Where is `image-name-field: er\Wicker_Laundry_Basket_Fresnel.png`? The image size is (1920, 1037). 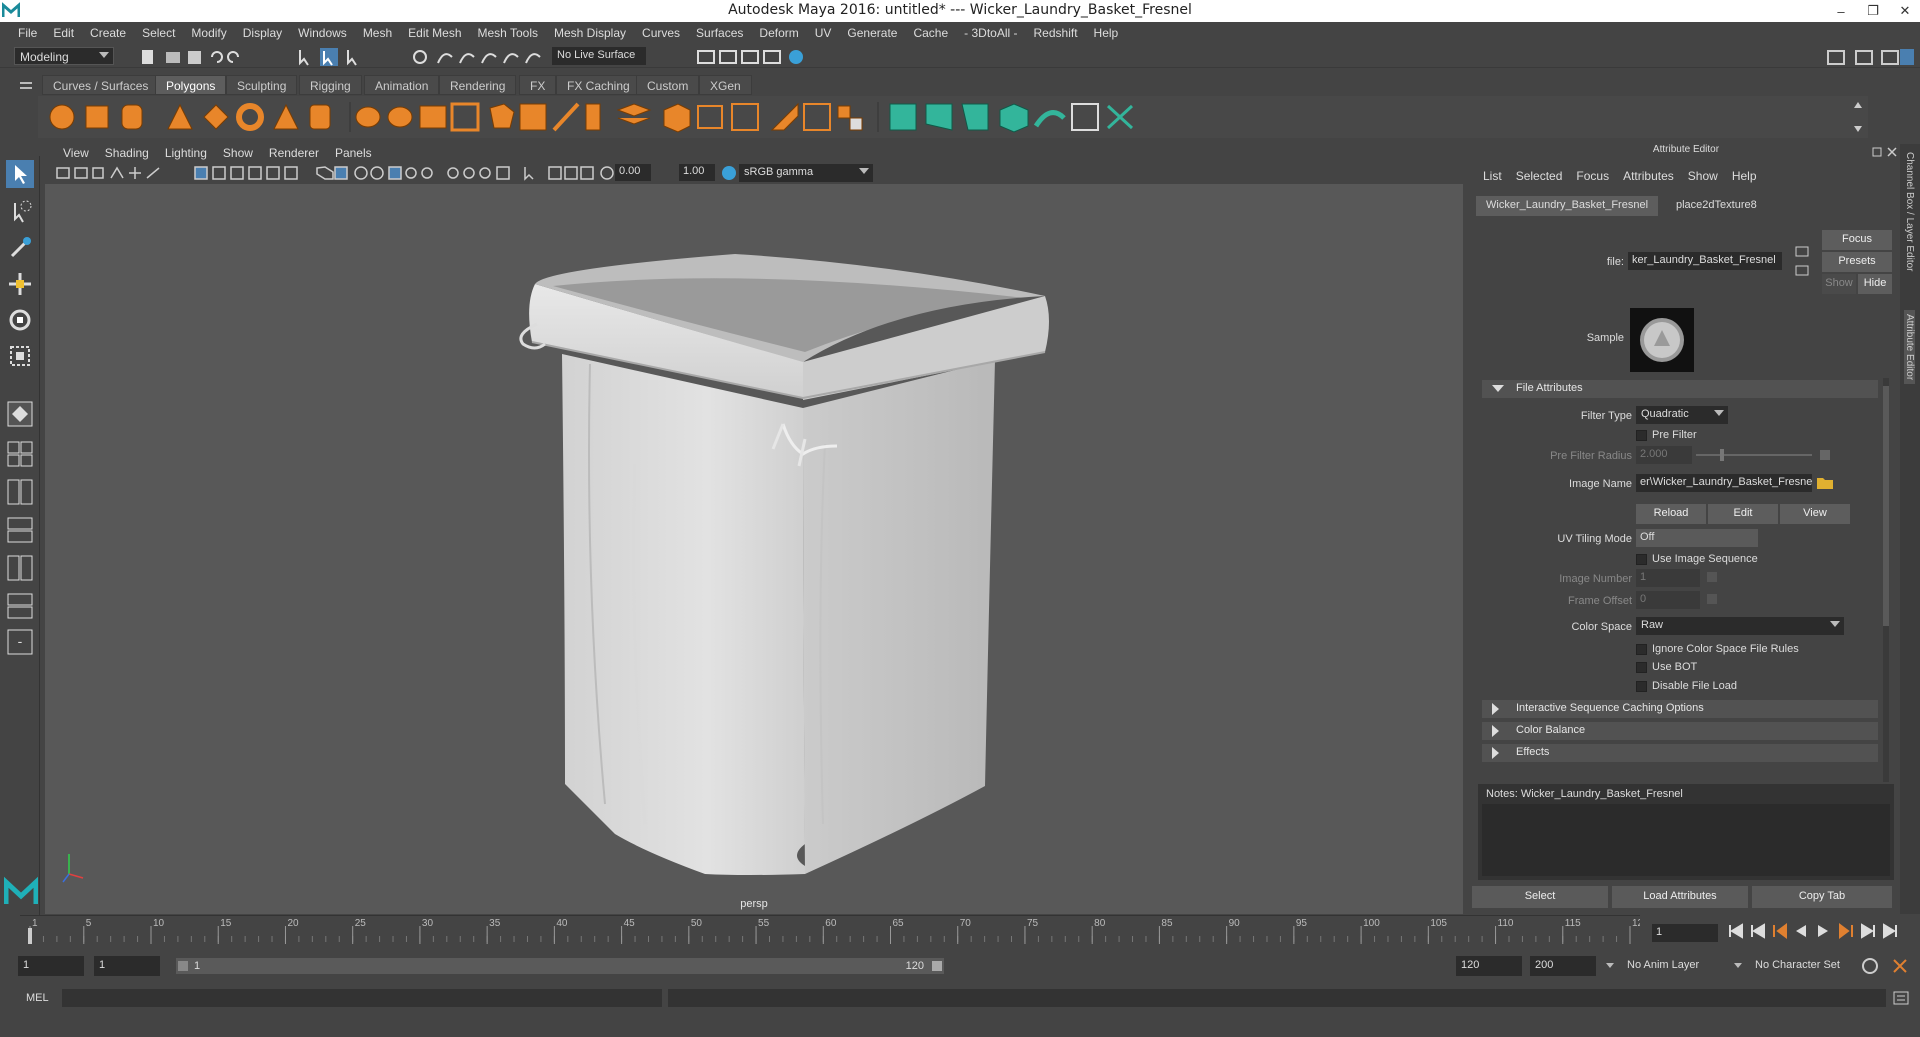 image-name-field: er\Wicker_Laundry_Basket_Fresnel.png is located at coordinates (1724, 483).